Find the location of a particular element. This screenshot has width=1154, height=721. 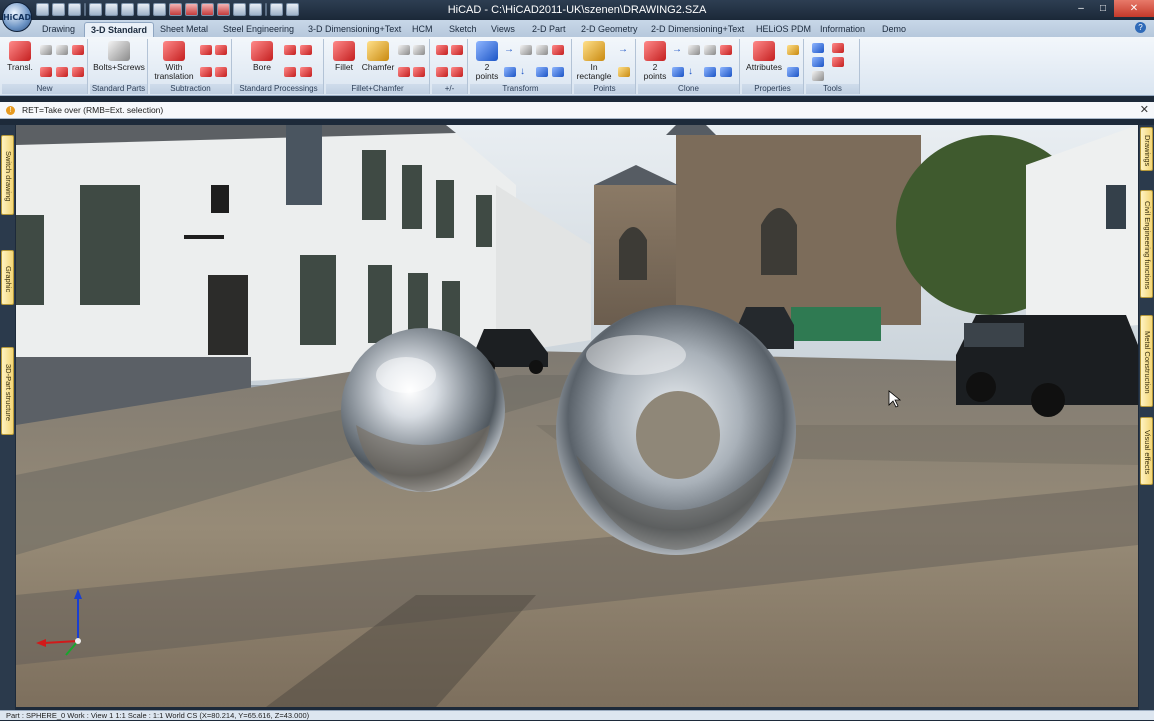

copy-part-icon is located at coordinates (62, 50).